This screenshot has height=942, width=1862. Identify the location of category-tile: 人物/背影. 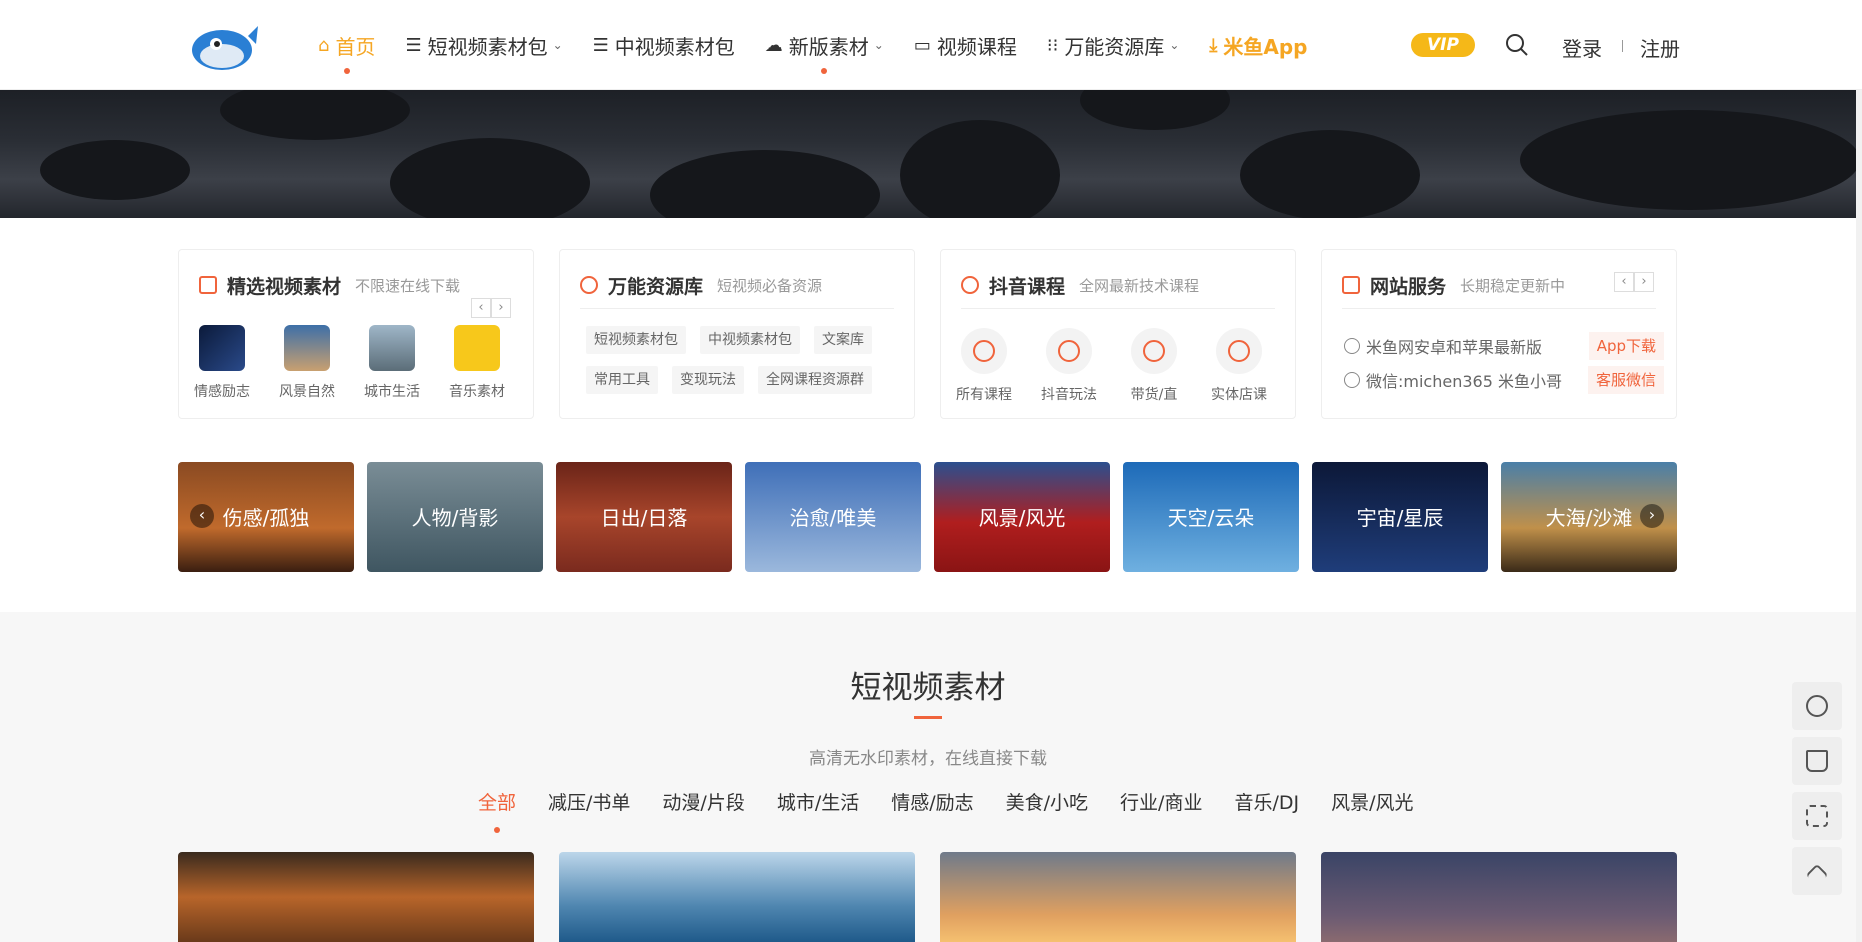
(455, 517).